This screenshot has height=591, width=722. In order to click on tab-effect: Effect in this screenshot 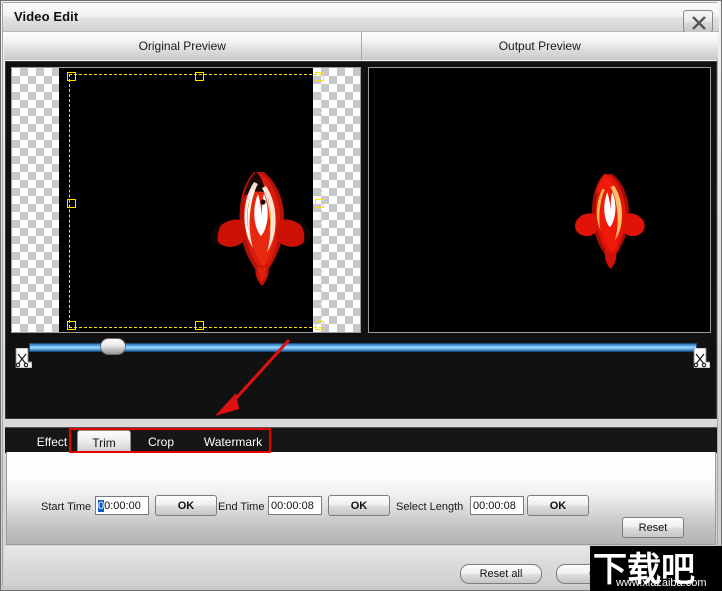, I will do `click(52, 442)`.